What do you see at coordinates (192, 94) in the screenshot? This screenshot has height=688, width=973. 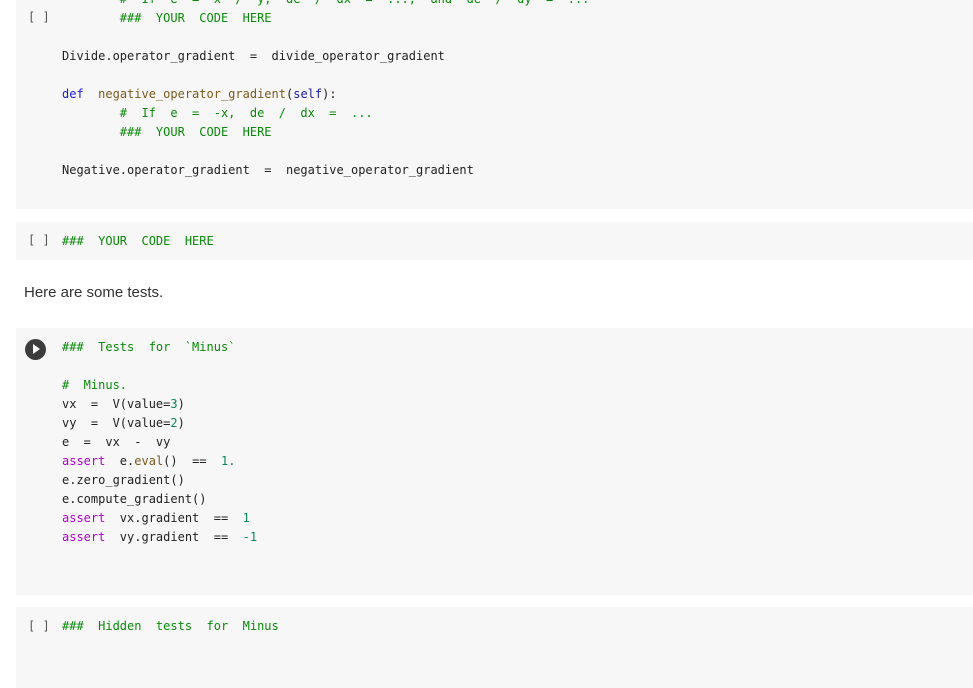 I see `code-token: negative_operator_gradient` at bounding box center [192, 94].